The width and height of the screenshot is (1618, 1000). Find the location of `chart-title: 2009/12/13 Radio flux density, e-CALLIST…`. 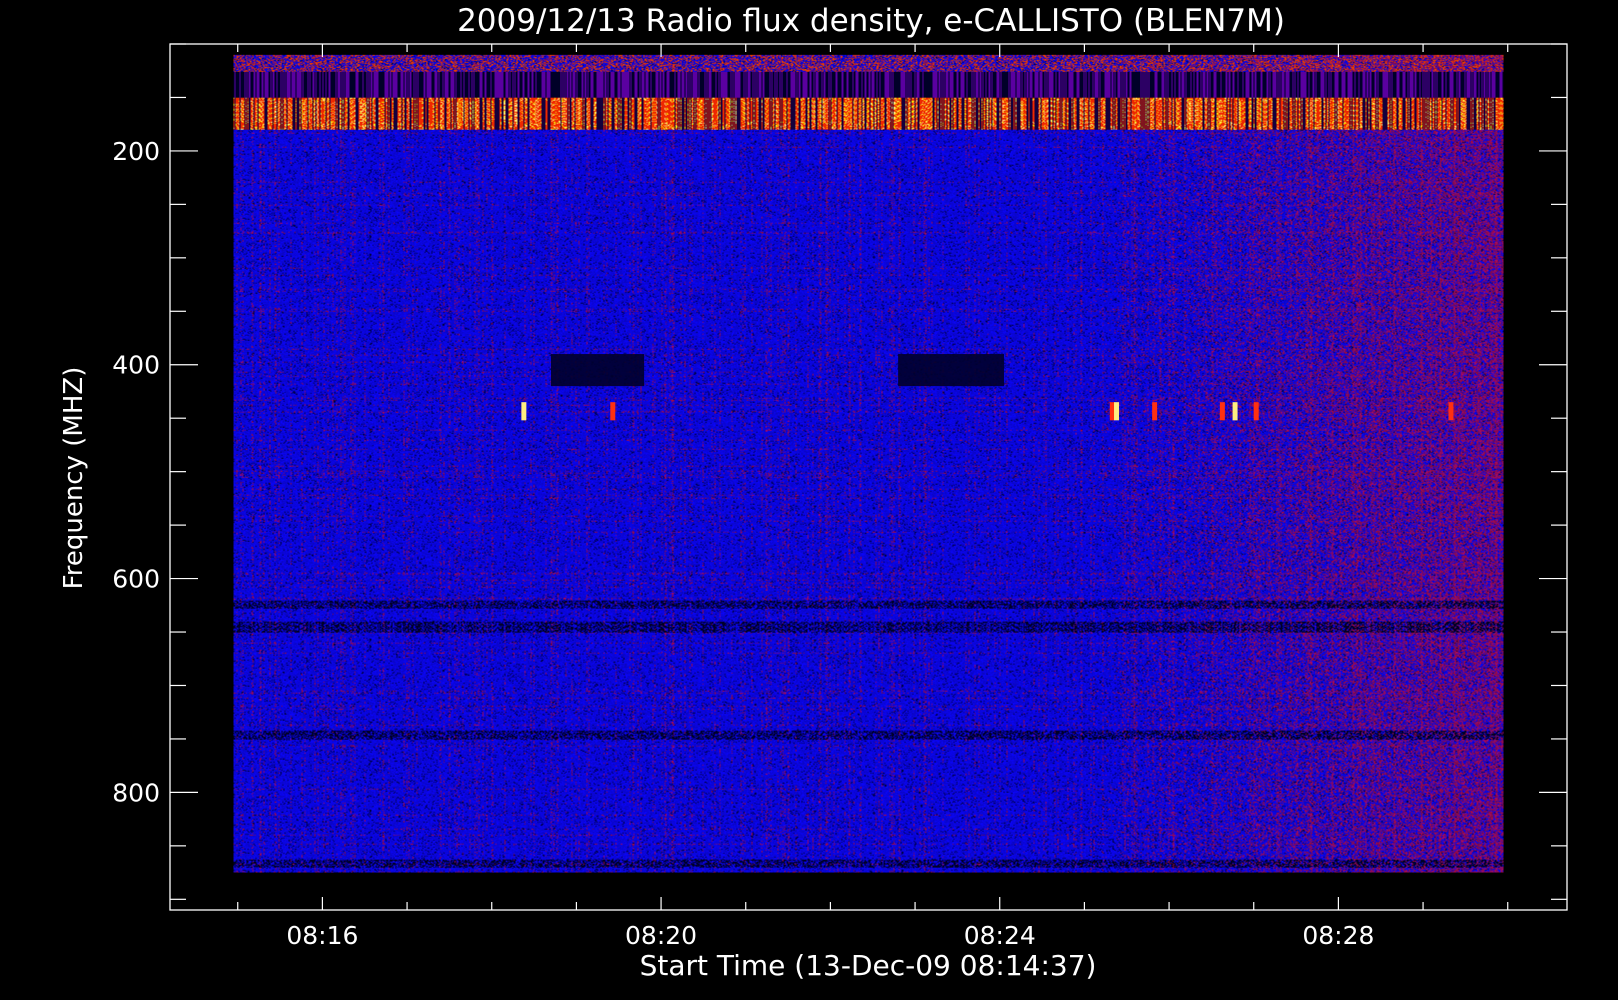

chart-title: 2009/12/13 Radio flux density, e-CALLIST… is located at coordinates (871, 21).